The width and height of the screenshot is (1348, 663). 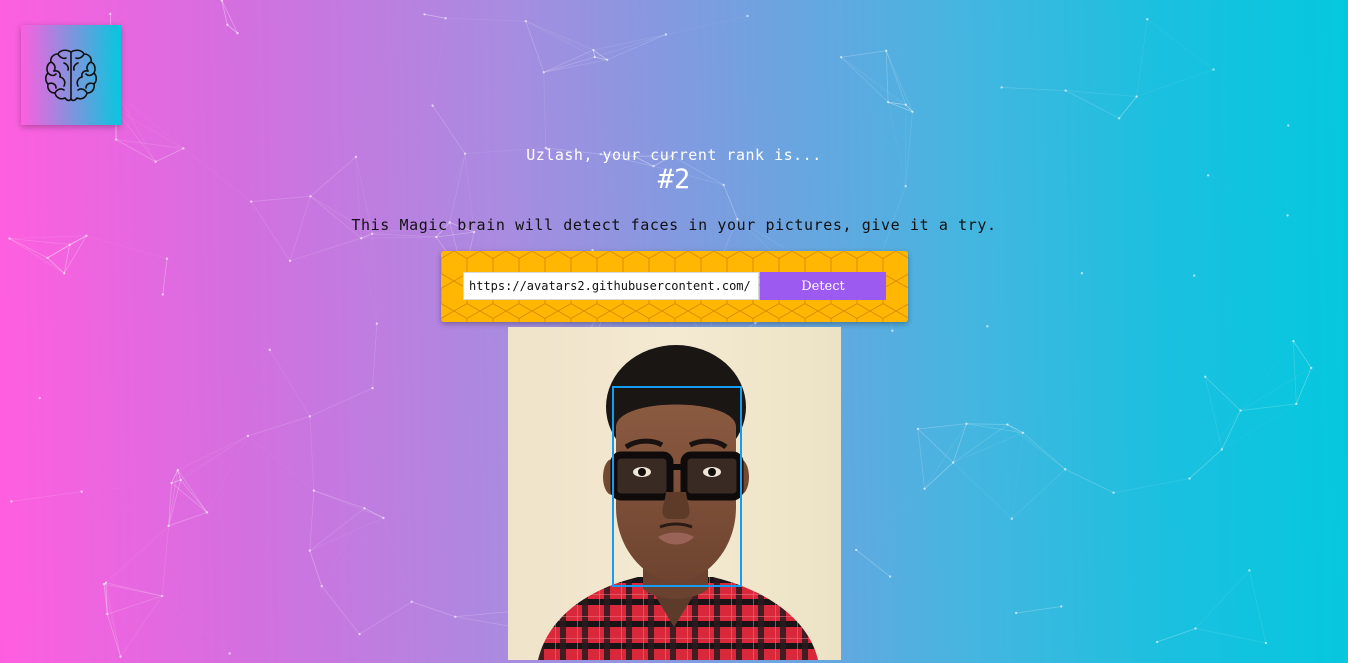 What do you see at coordinates (677, 486) in the screenshot?
I see `face-bounding-box` at bounding box center [677, 486].